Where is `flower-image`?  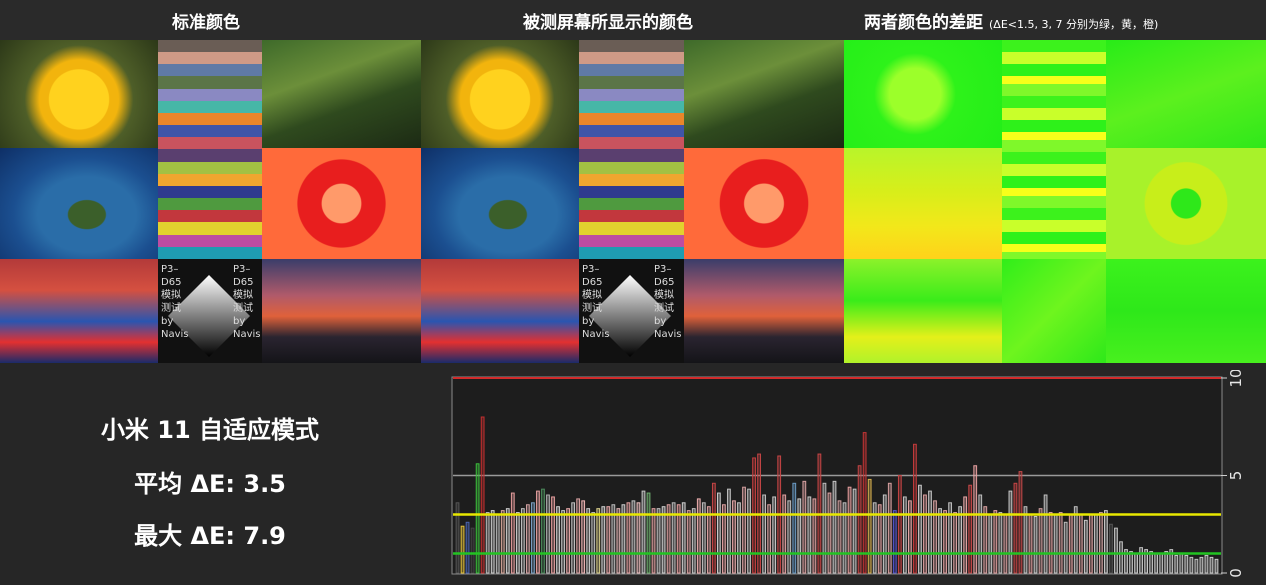 flower-image is located at coordinates (79, 94).